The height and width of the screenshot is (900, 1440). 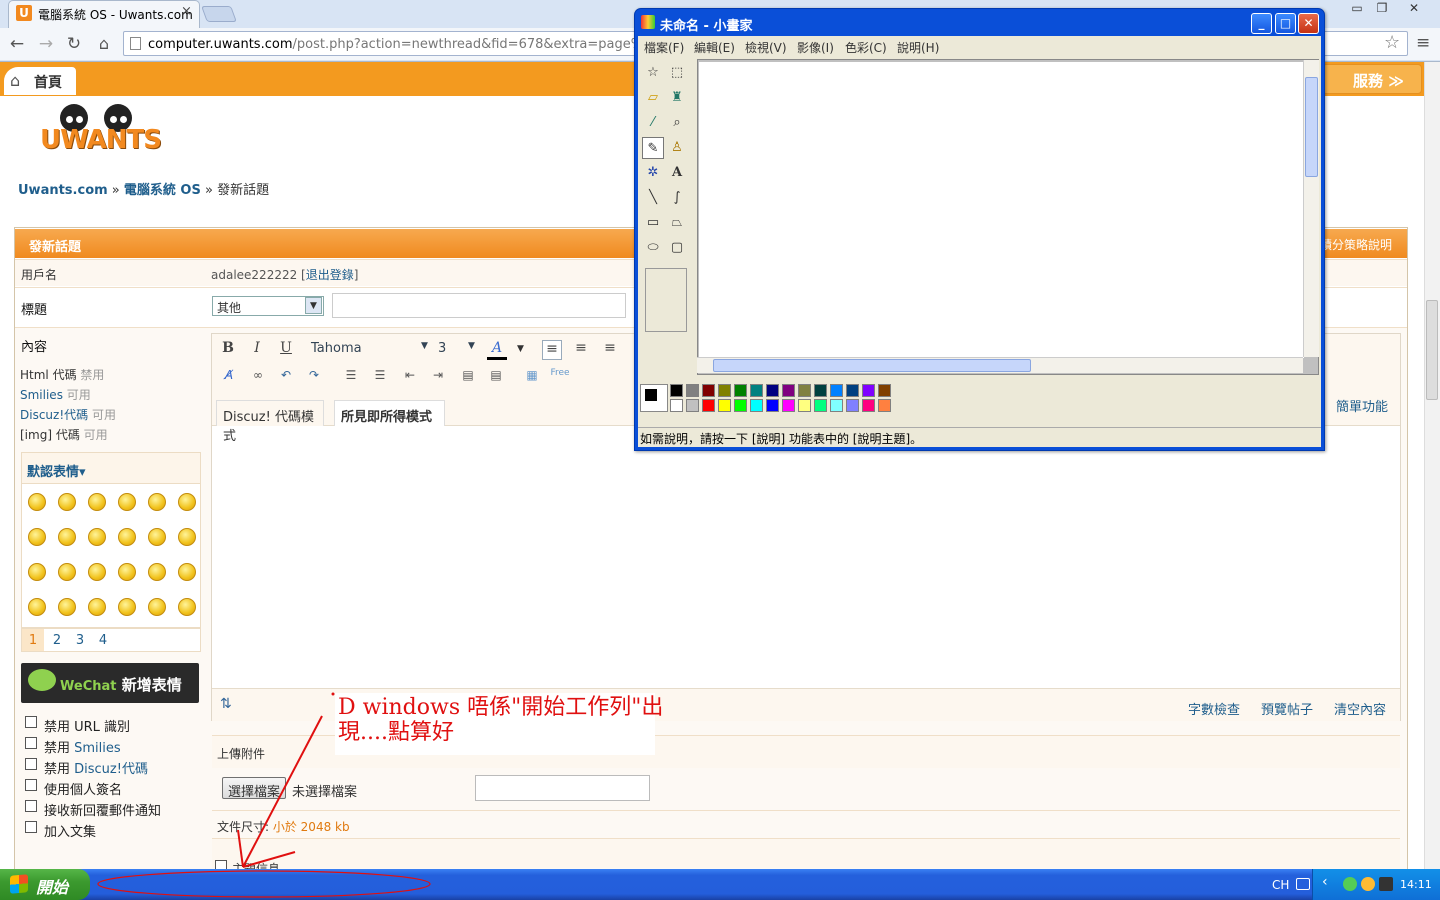 What do you see at coordinates (57, 640) in the screenshot?
I see `smiley-page-2: 2` at bounding box center [57, 640].